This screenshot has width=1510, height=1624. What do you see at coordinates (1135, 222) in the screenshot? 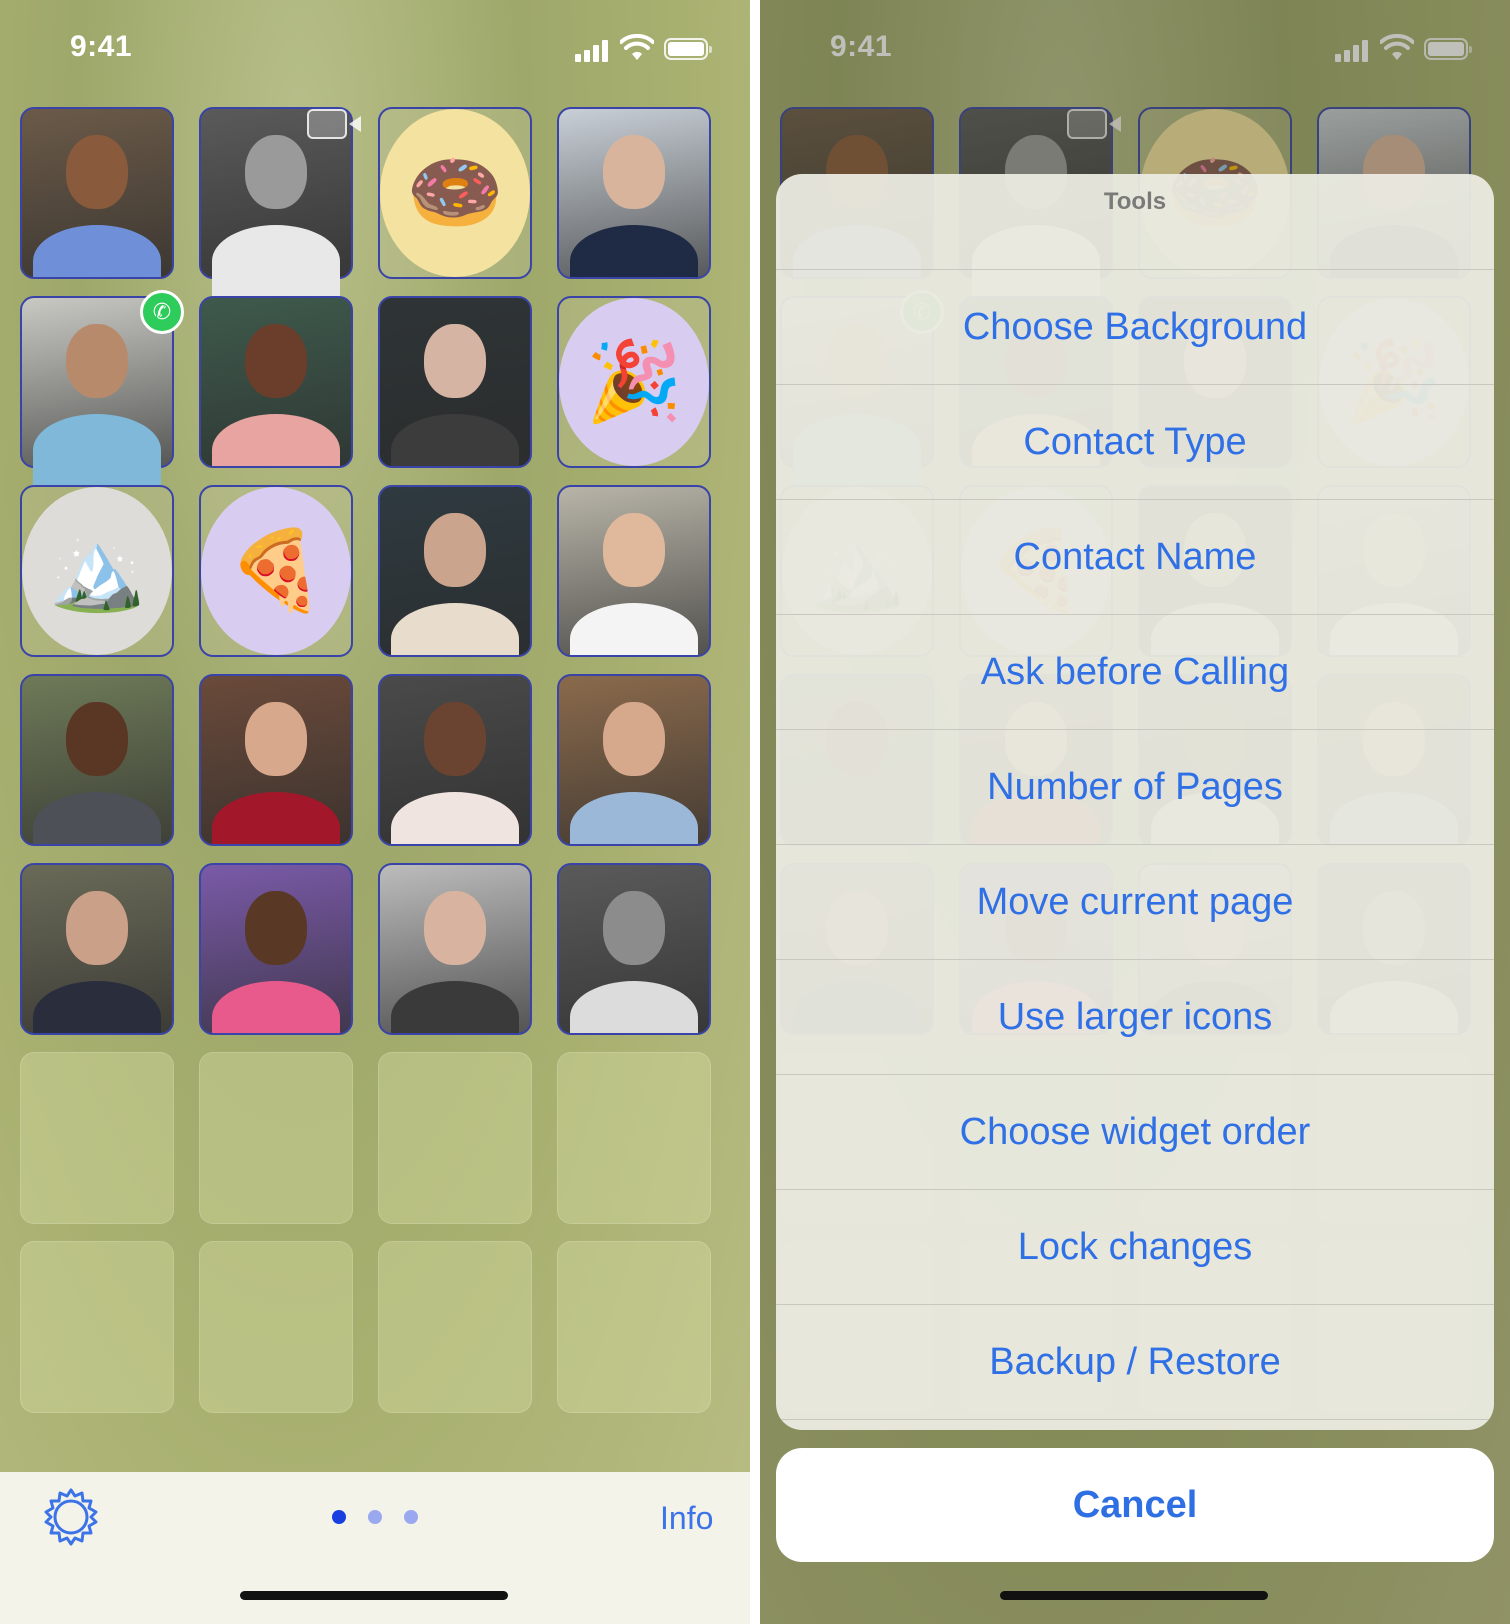
I see `action-sheet-title: Tools` at bounding box center [1135, 222].